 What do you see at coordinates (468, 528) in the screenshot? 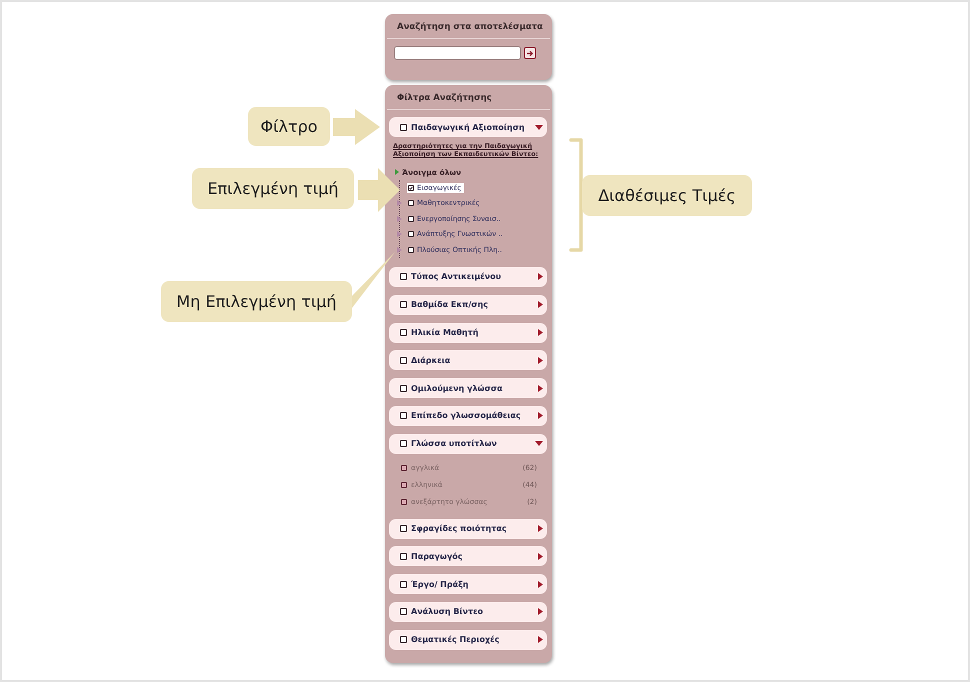
I see `filter-header: Σφραγίδες ποιότητας` at bounding box center [468, 528].